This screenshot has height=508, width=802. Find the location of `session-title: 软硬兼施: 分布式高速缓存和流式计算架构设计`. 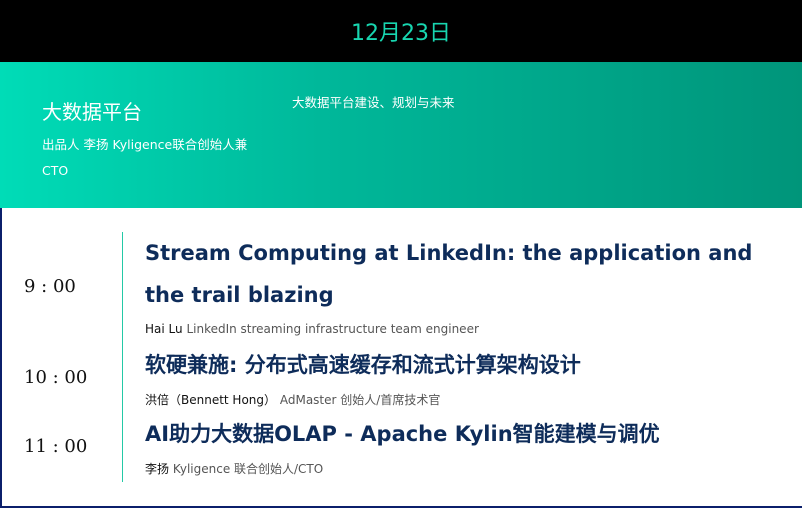

session-title: 软硬兼施: 分布式高速缓存和流式计算架构设计 is located at coordinates (465, 365).